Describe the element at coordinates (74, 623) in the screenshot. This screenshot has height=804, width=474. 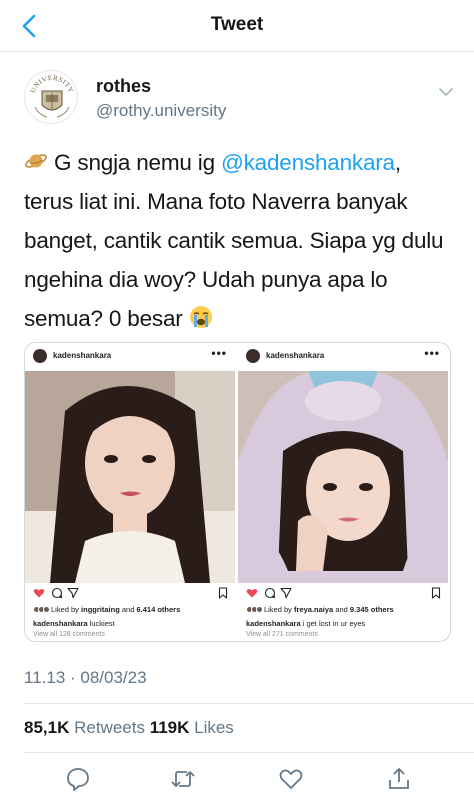
I see `post-caption: kadenshankara luckiest` at that location.